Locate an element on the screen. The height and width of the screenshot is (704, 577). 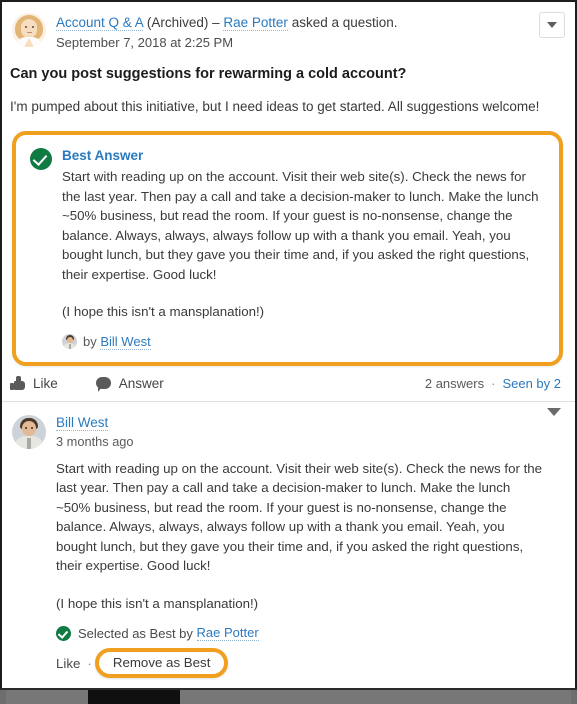
group-link: Account Q & A is located at coordinates (100, 23).